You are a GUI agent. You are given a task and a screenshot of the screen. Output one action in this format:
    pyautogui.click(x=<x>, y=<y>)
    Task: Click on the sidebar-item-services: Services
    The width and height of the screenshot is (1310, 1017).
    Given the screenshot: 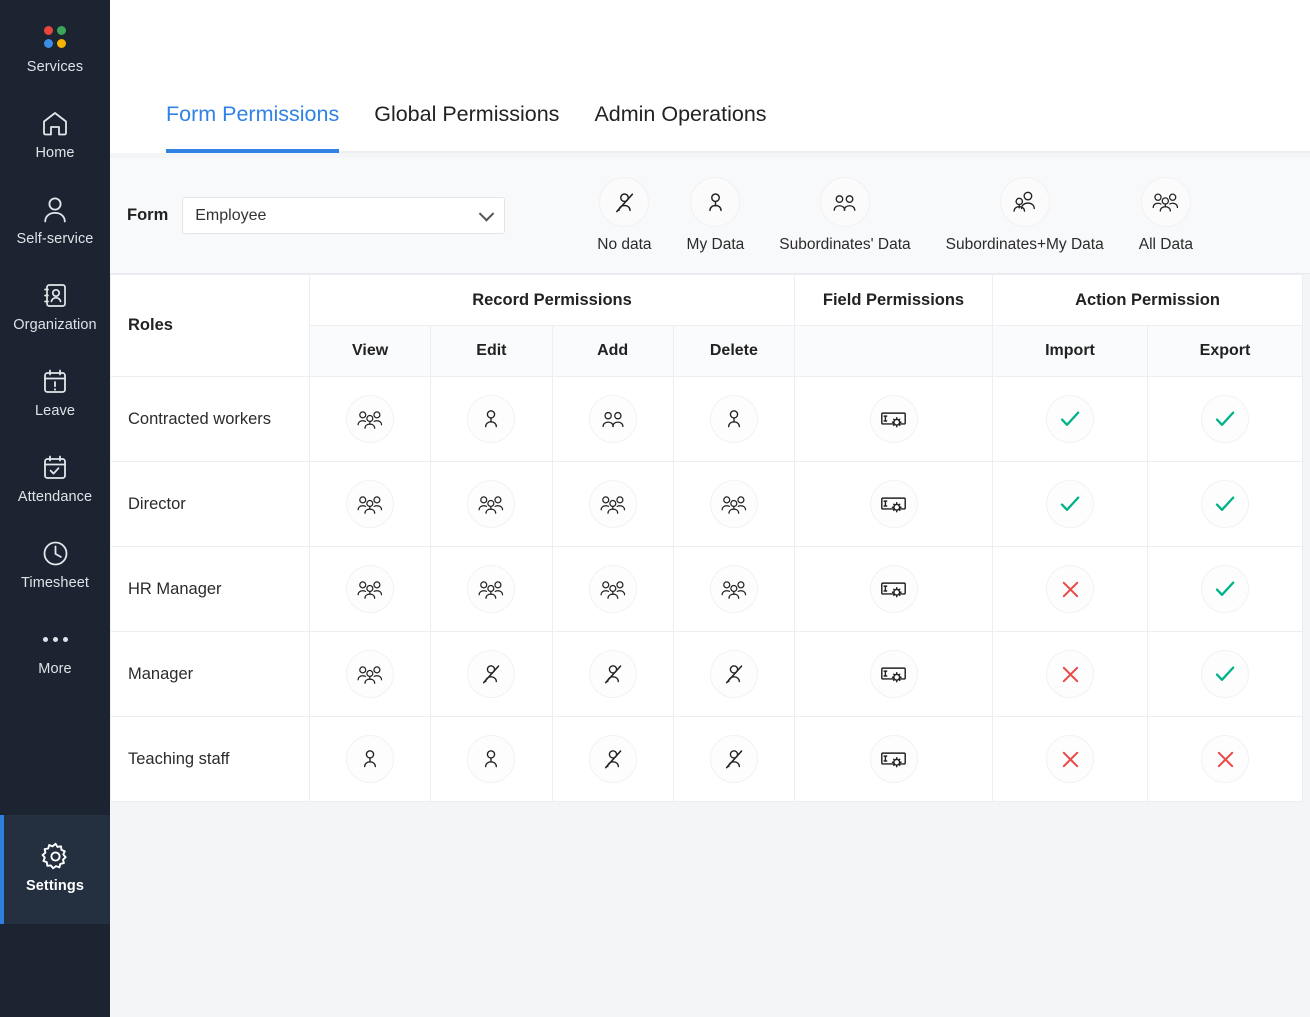 What is the action you would take?
    pyautogui.click(x=55, y=51)
    